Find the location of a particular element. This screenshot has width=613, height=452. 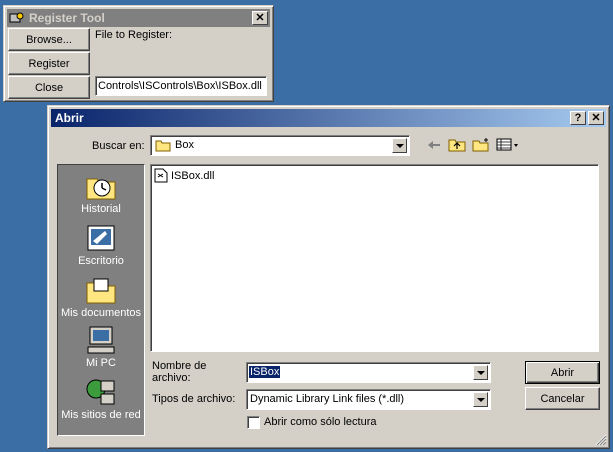

help-button: ? is located at coordinates (578, 118).